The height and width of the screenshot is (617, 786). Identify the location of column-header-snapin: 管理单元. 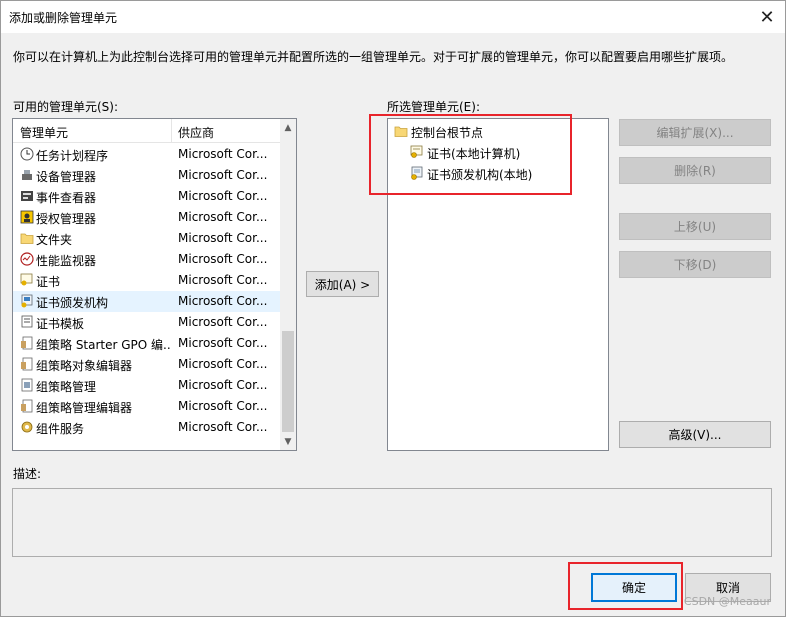
(44, 132).